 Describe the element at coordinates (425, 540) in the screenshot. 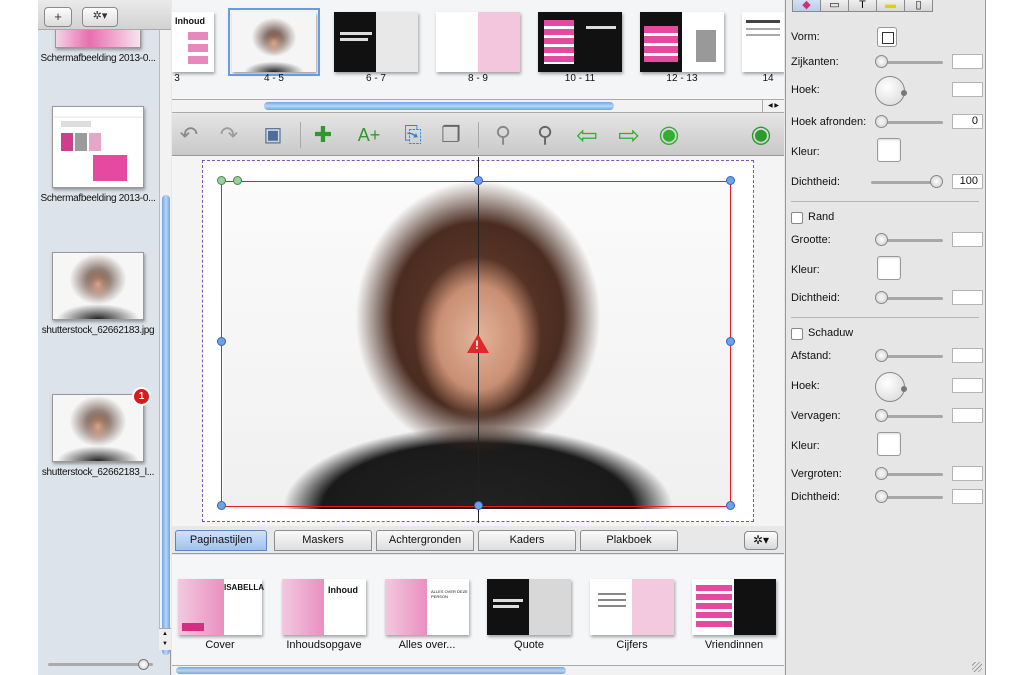

I see `tab-achtergronden: Achtergronden` at that location.